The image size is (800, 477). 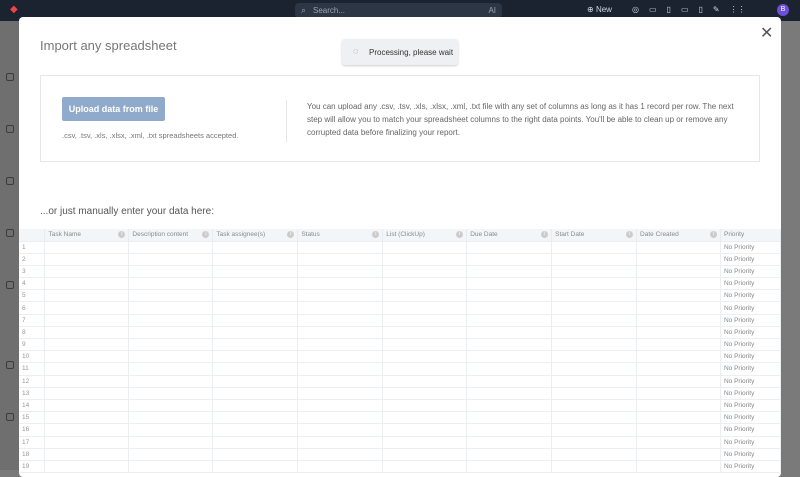 I want to click on column-header: Due Date i, so click(x=509, y=235).